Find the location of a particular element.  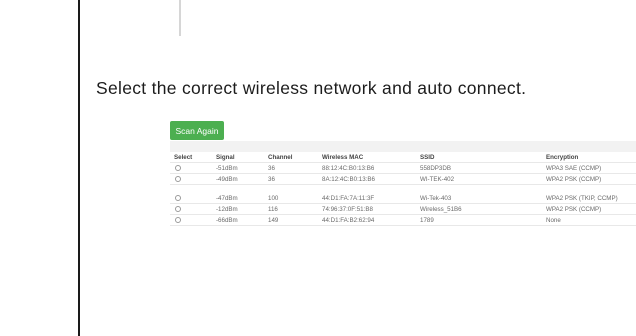

scan-again-button: Scan Again is located at coordinates (197, 130).